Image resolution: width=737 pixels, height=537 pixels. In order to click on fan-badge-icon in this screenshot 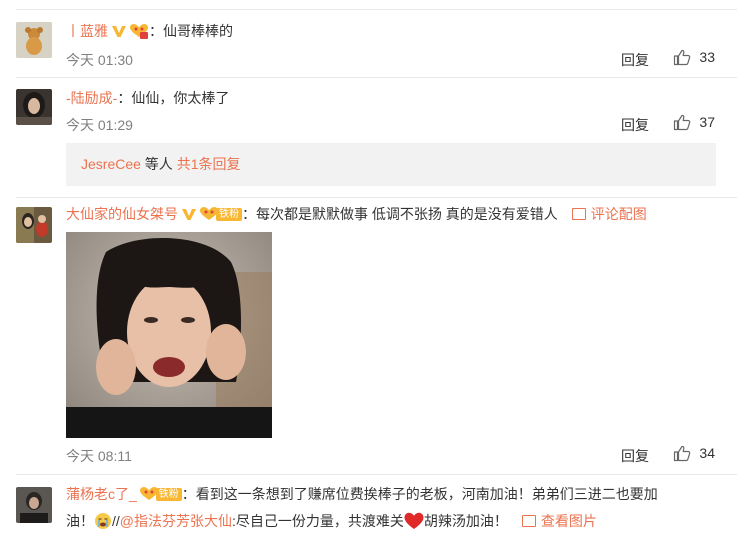, I will do `click(139, 31)`.